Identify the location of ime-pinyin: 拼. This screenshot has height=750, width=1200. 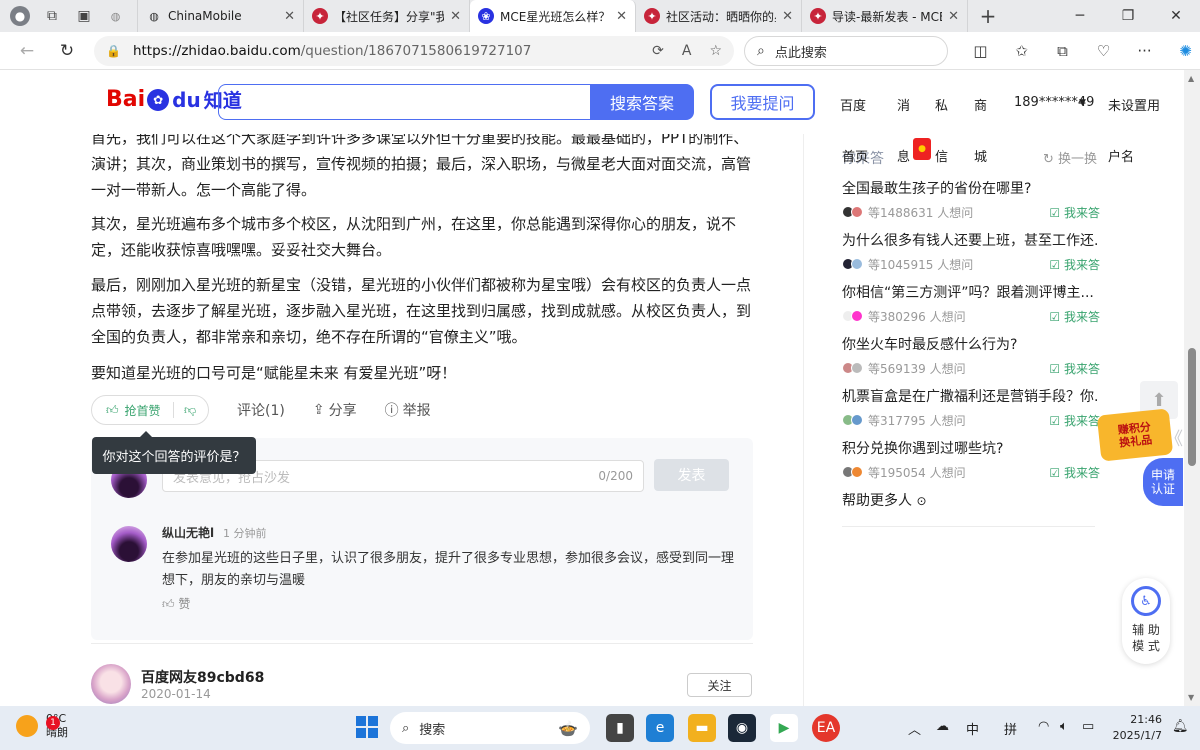
(1010, 728).